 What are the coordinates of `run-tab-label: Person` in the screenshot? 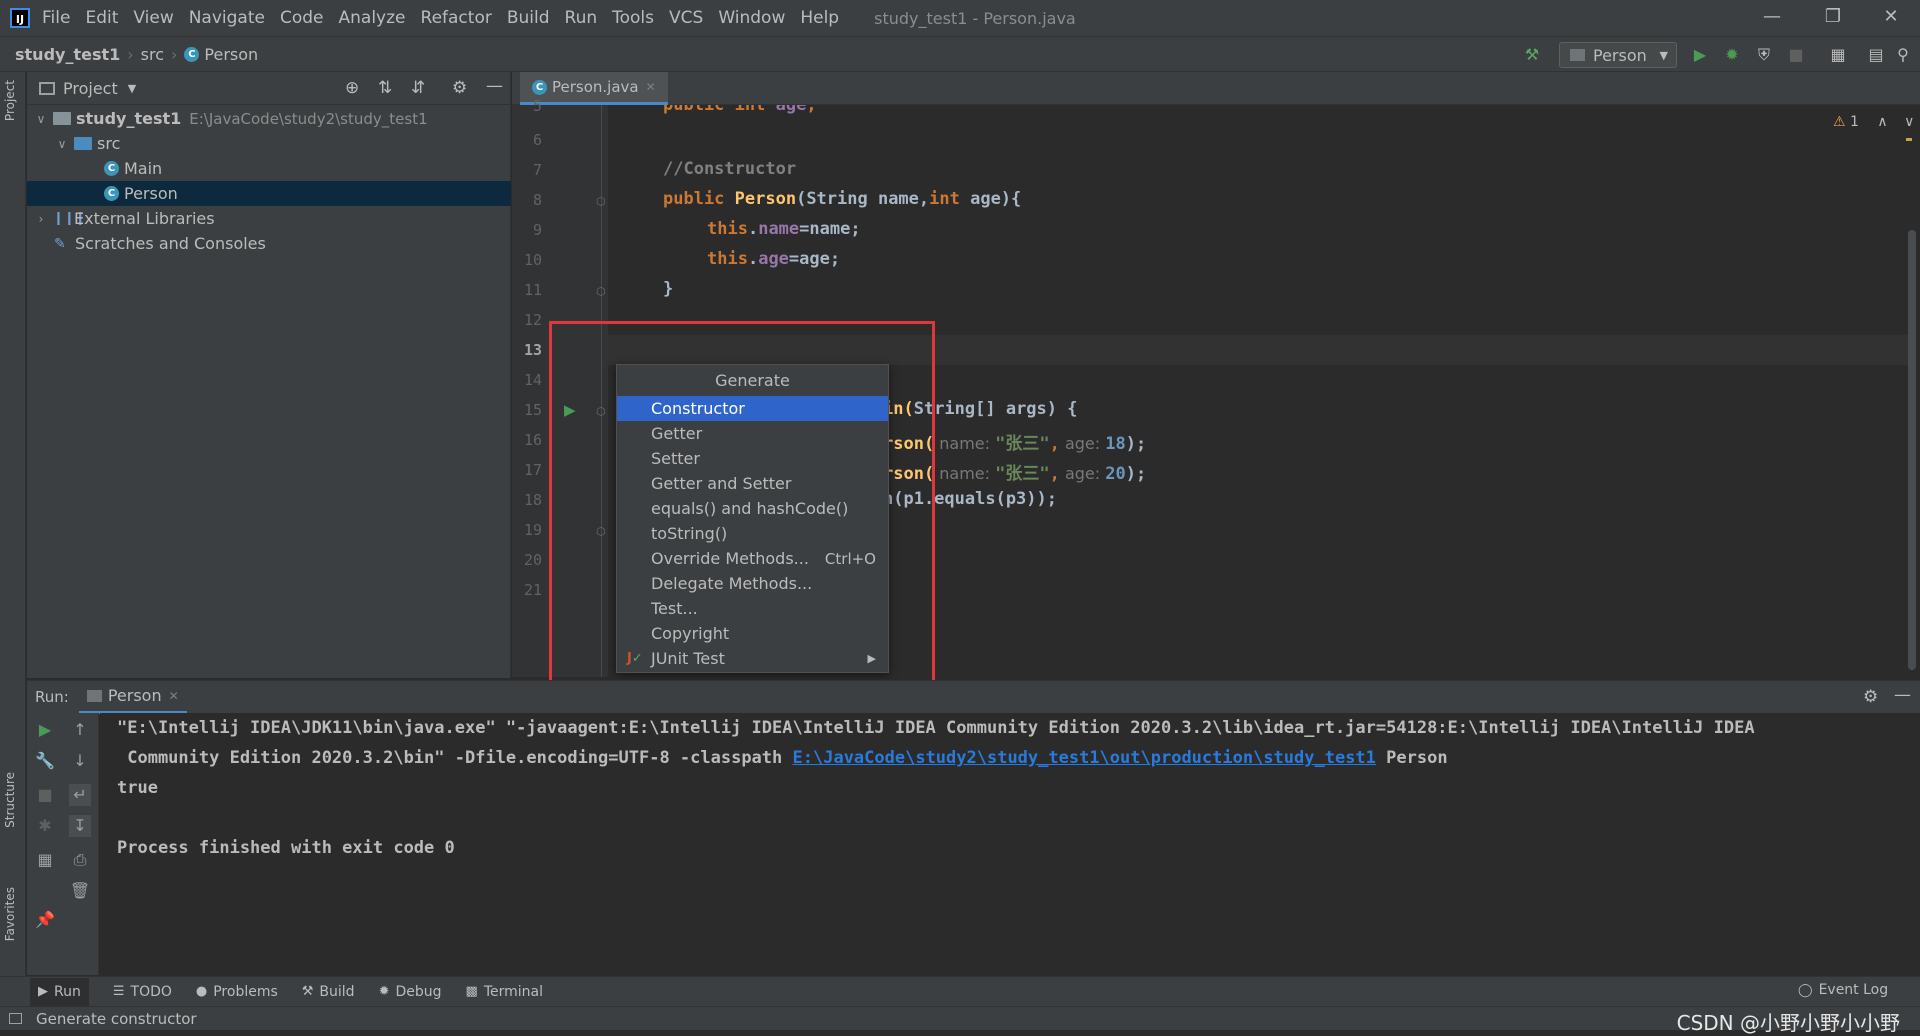 It's located at (134, 695).